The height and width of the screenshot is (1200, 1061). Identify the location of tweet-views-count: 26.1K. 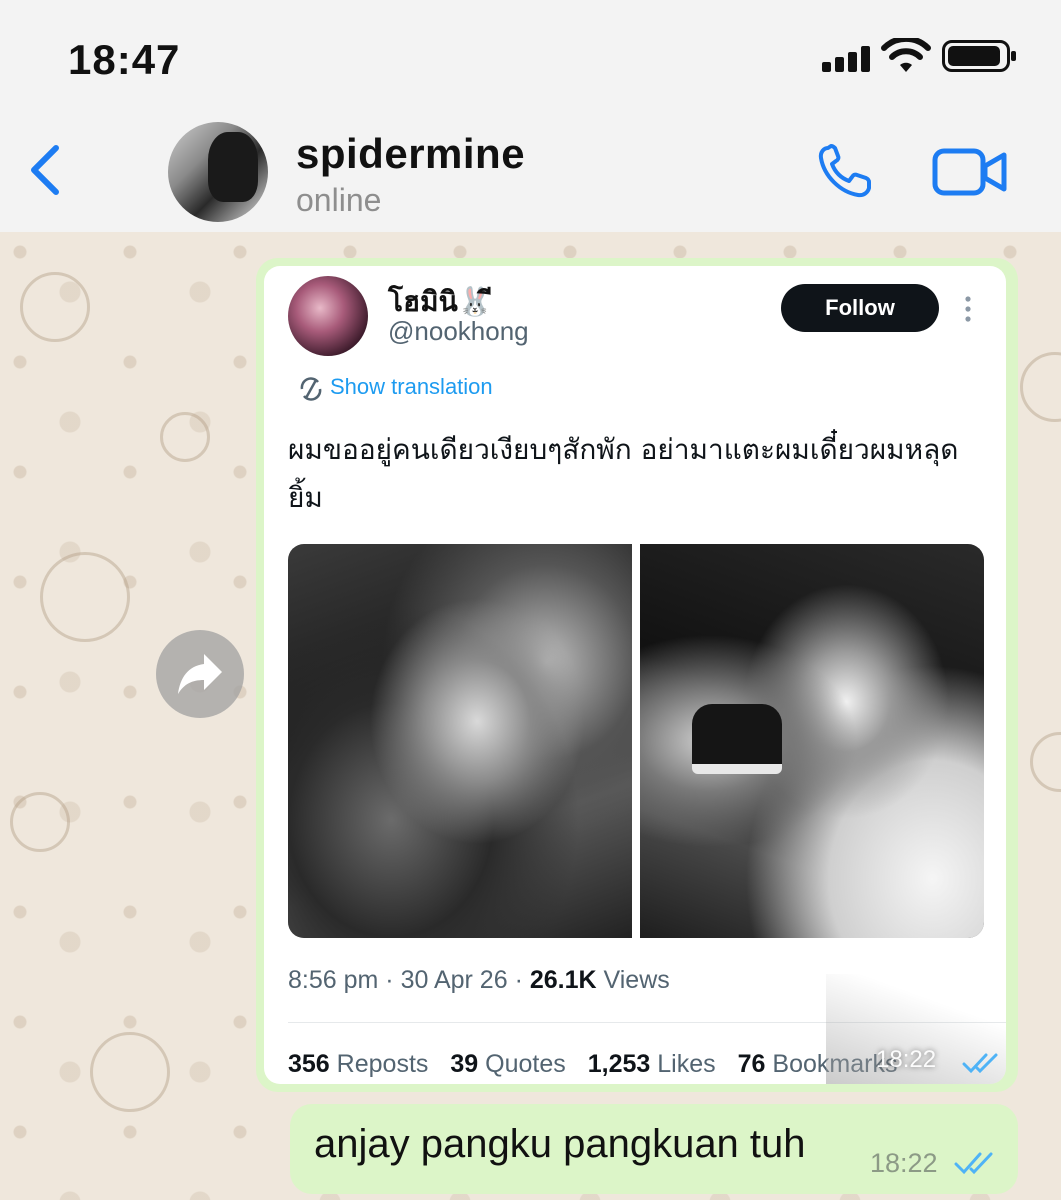
(563, 980).